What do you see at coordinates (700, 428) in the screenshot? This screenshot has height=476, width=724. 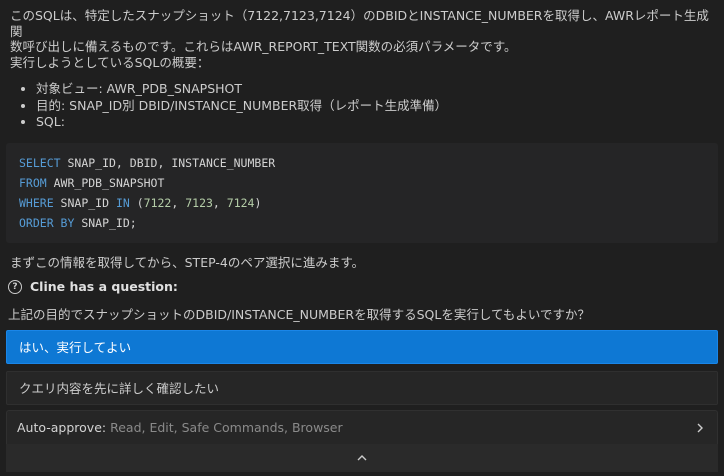 I see `chevron-right-icon` at bounding box center [700, 428].